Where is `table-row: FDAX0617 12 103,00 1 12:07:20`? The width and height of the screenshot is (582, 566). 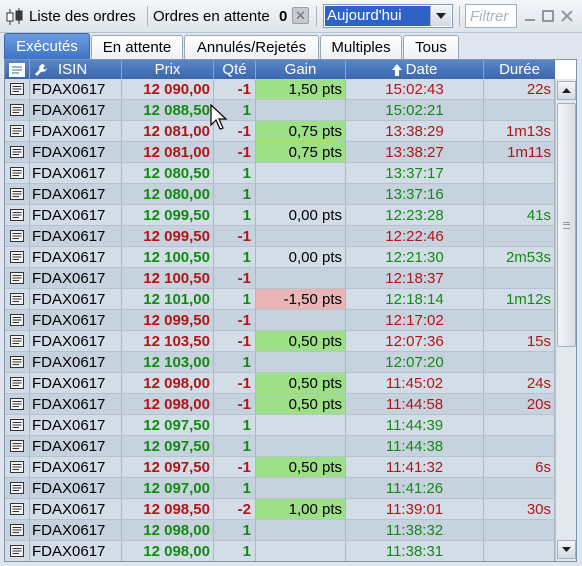
table-row: FDAX0617 12 103,00 1 12:07:20 is located at coordinates (280, 362).